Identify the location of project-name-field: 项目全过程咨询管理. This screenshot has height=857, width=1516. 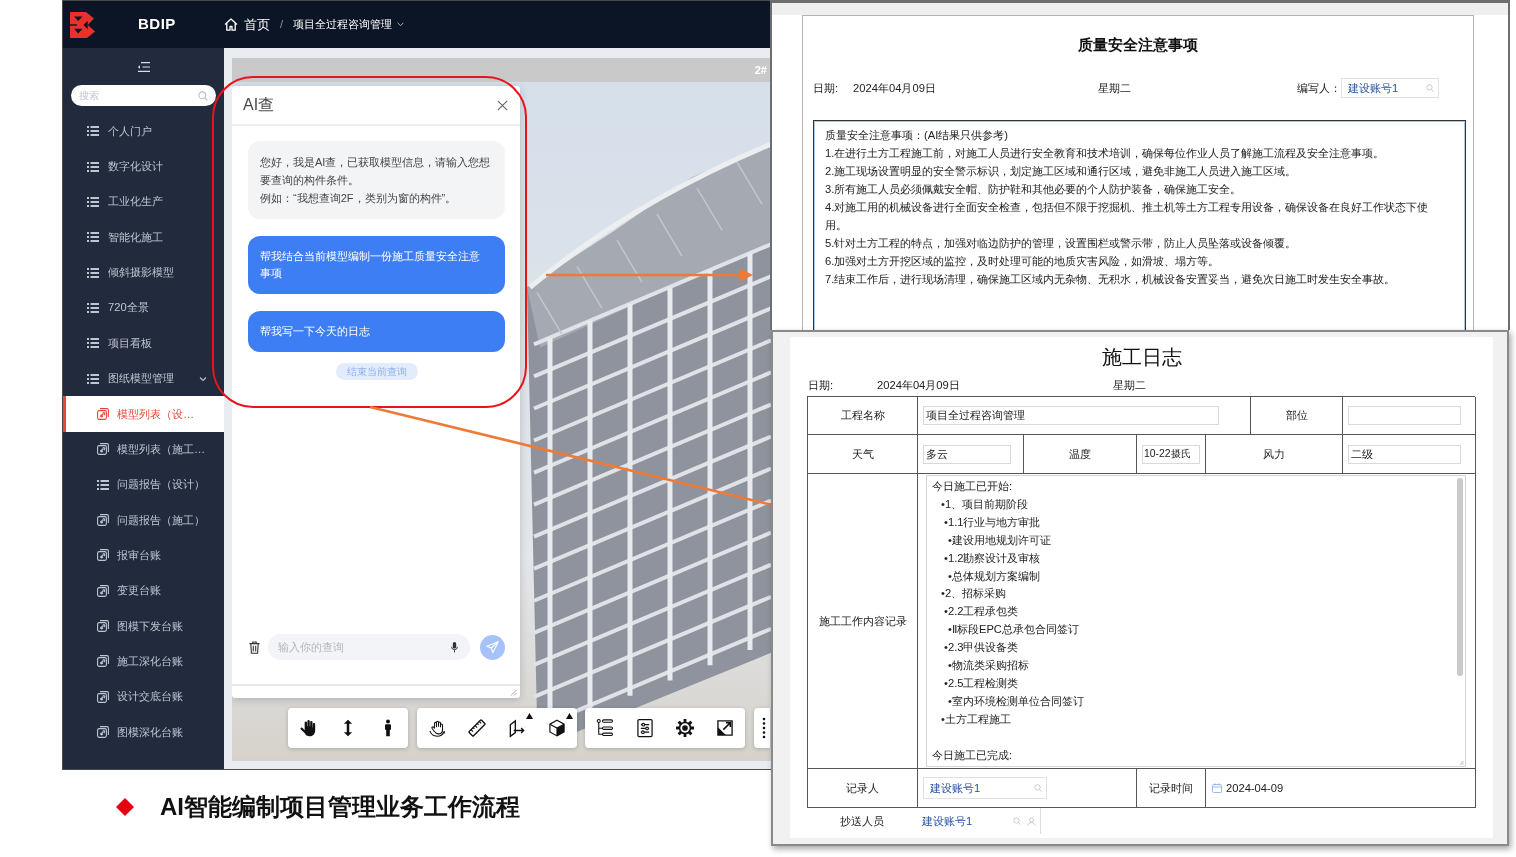
(1071, 415).